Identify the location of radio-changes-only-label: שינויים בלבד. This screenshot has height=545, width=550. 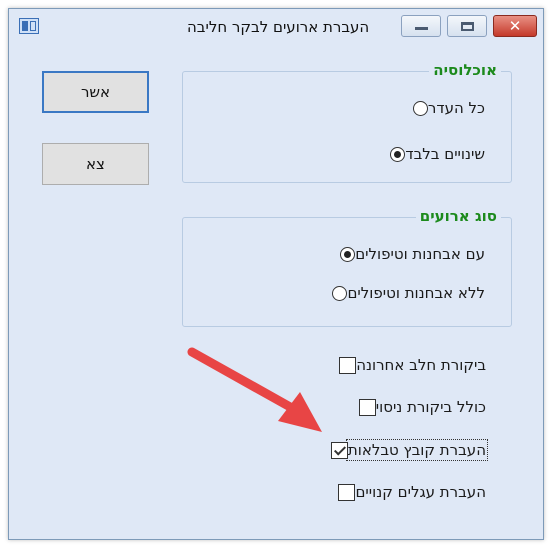
(445, 154).